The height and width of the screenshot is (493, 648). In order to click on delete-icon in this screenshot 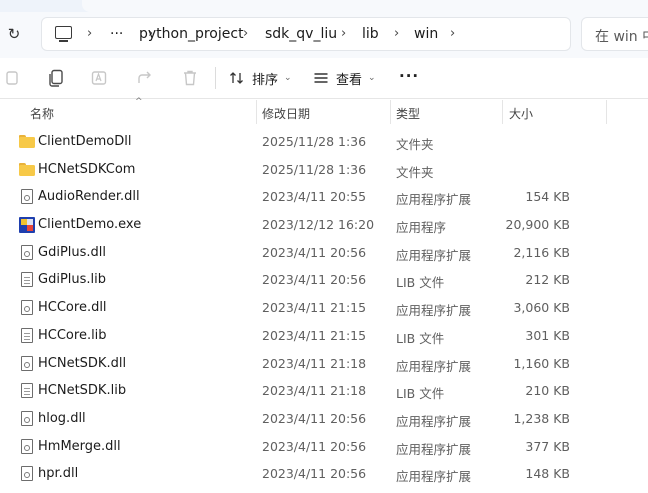, I will do `click(190, 78)`.